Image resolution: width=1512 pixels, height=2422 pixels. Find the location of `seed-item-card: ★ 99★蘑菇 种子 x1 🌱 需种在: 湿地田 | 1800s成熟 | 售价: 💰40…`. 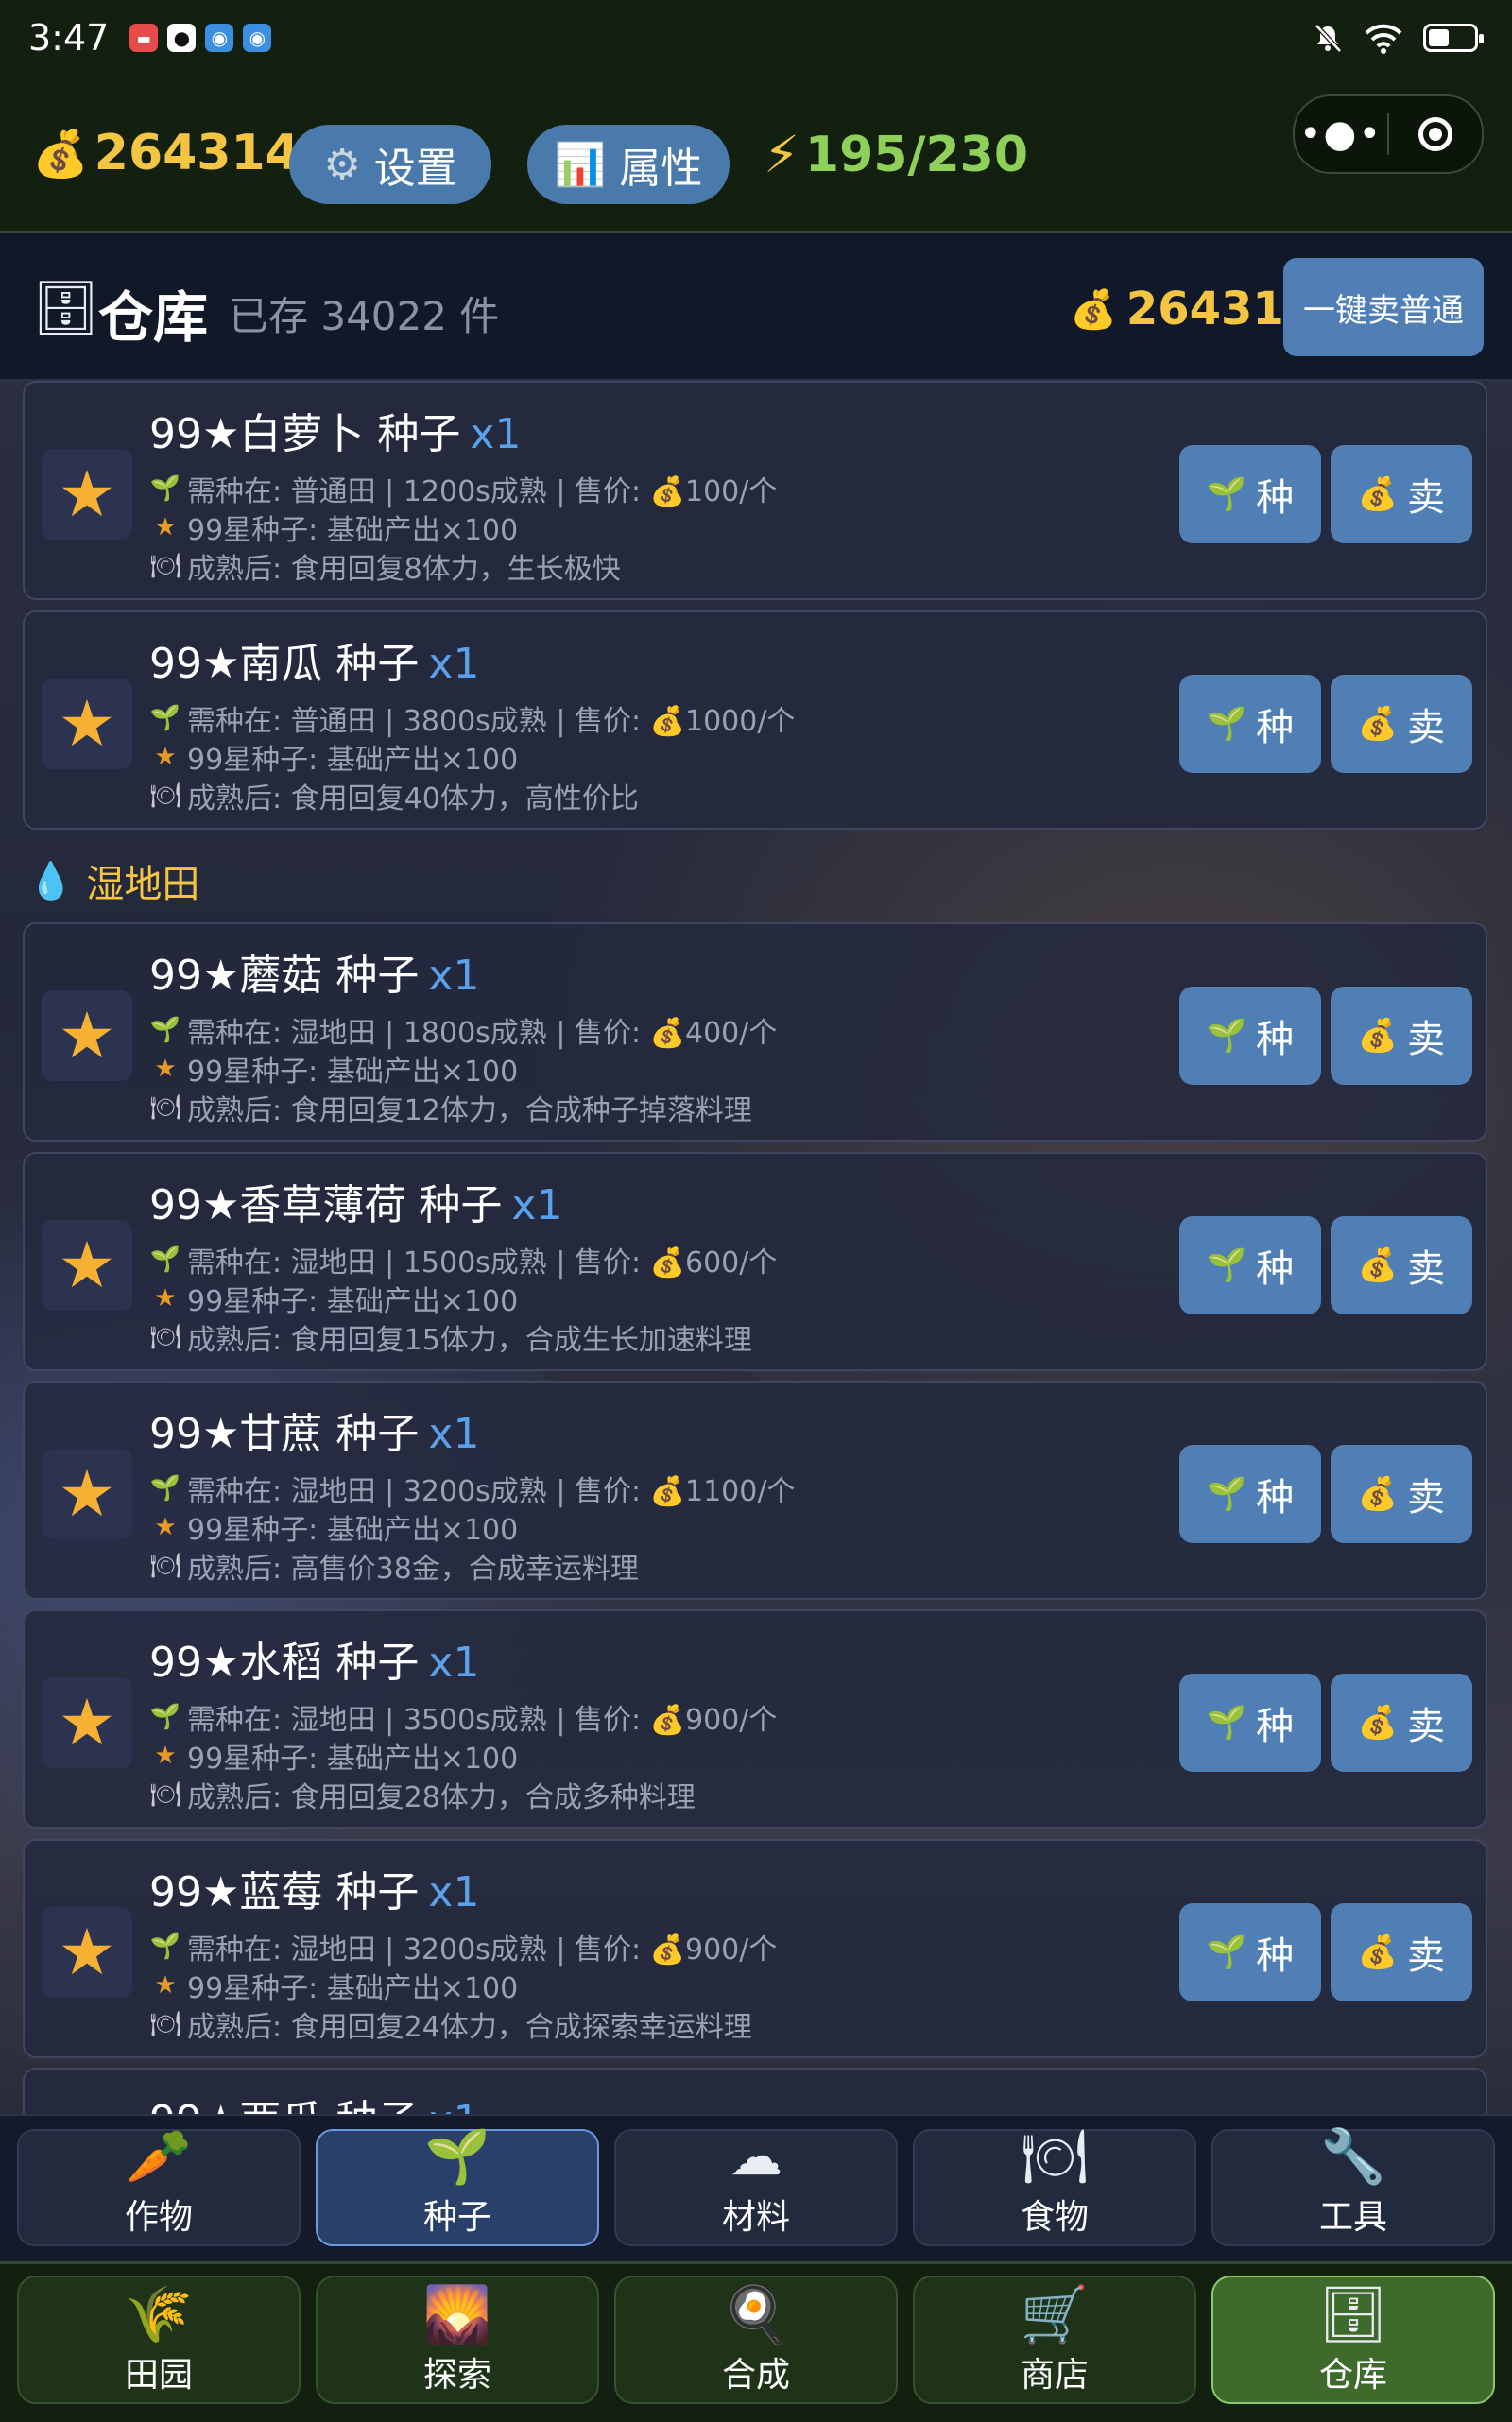

seed-item-card: ★ 99★蘑菇 种子 x1 🌱 需种在: 湿地田 | 1800s成熟 | 售价: 💰40… is located at coordinates (755, 1032).